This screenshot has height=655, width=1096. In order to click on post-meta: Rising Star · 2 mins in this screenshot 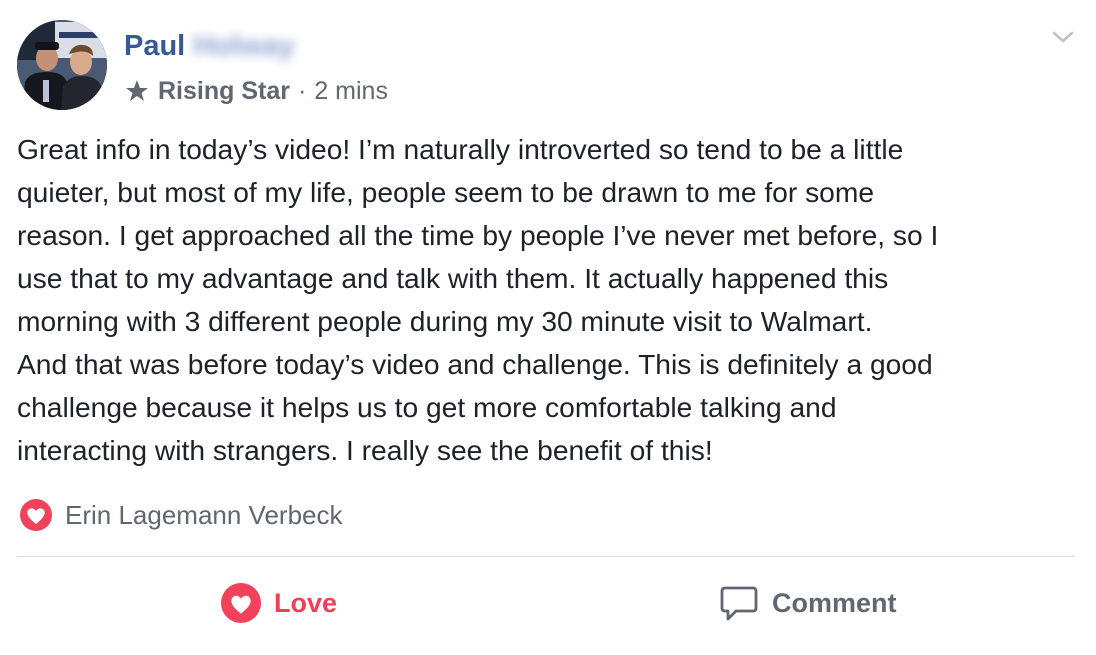, I will do `click(256, 91)`.